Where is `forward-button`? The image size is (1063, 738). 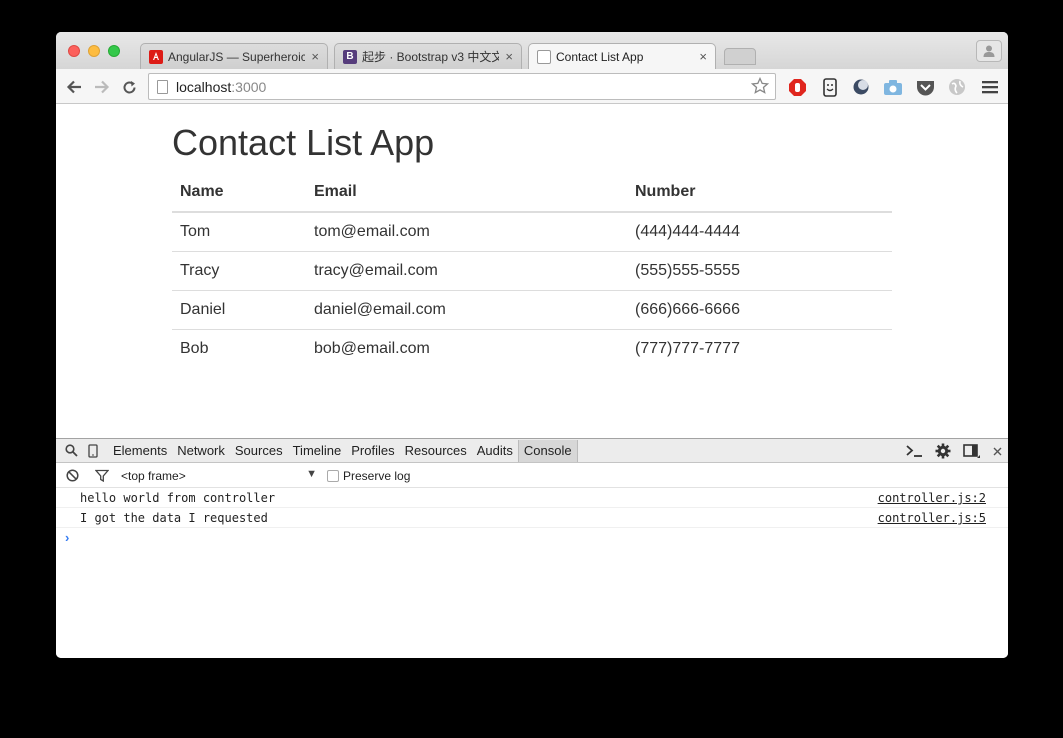 forward-button is located at coordinates (102, 87).